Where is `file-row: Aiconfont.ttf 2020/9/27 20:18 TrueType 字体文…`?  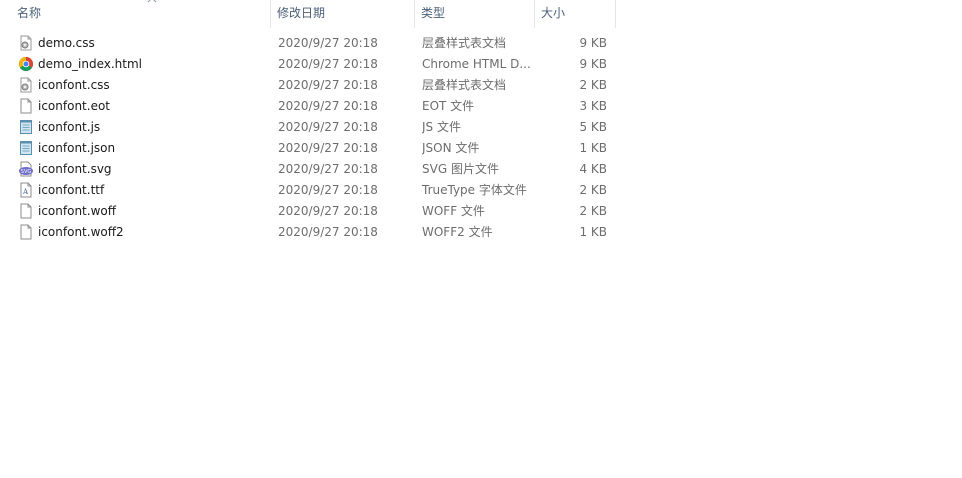 file-row: Aiconfont.ttf 2020/9/27 20:18 TrueType 字体文… is located at coordinates (308, 190).